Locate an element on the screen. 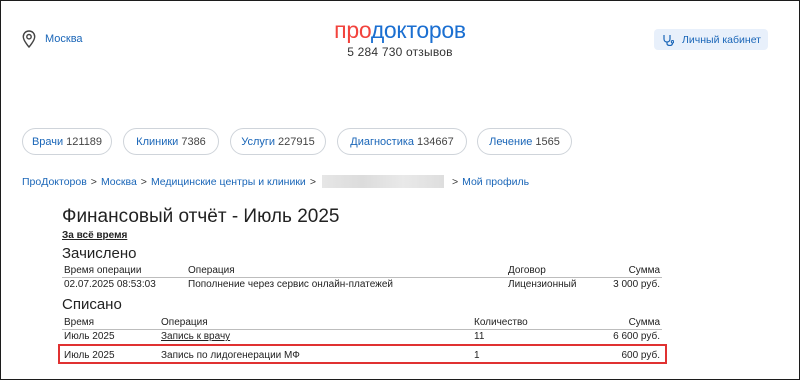 Image resolution: width=800 pixels, height=380 pixels. cell-amount: 6 600 руб. is located at coordinates (636, 337).